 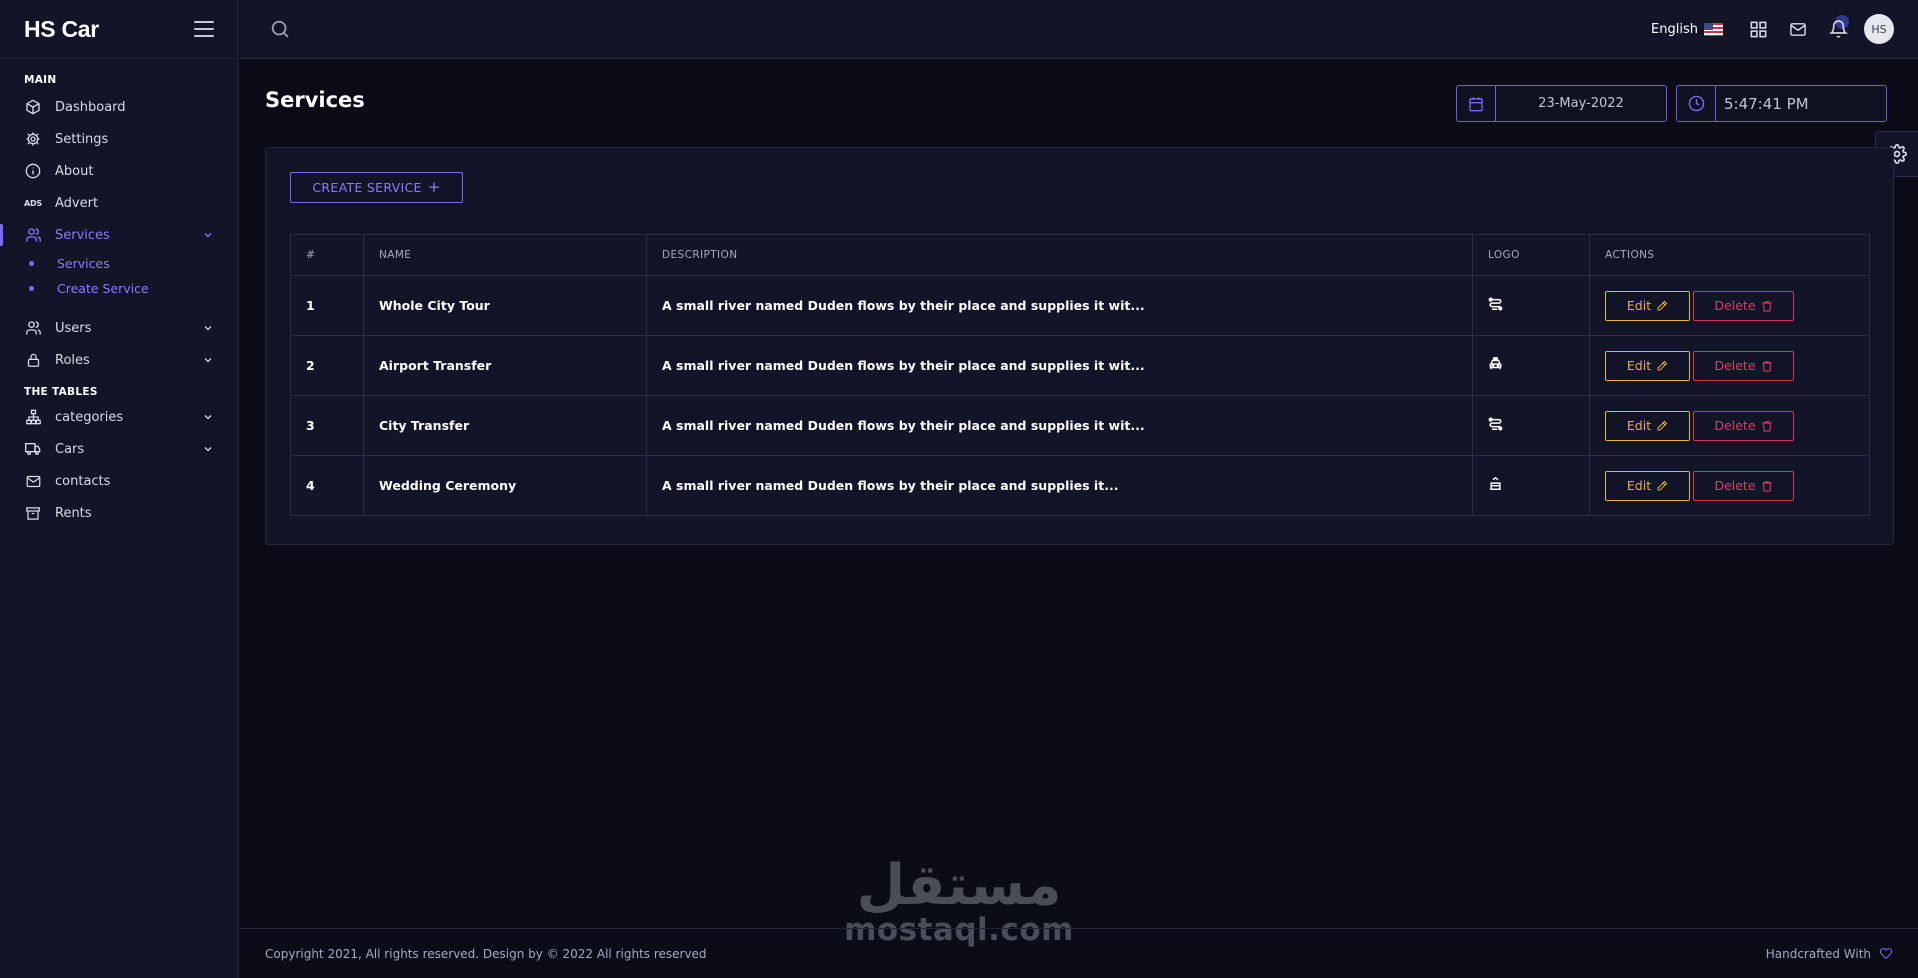 I want to click on sidebar-item-services: Services, so click(x=119, y=235).